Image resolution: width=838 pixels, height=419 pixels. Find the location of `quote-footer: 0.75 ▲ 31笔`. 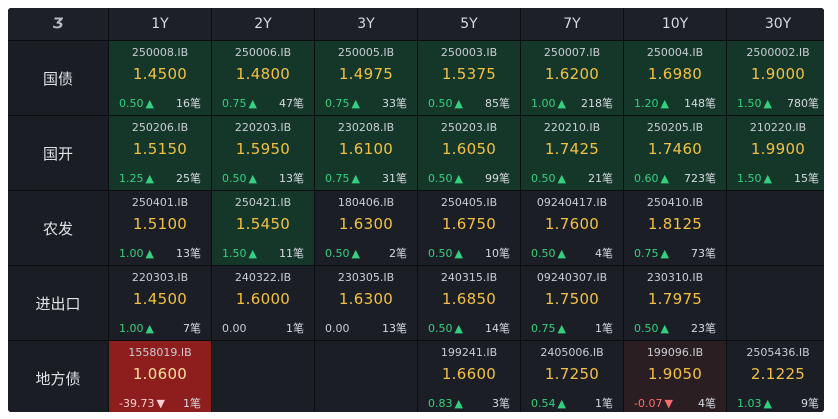

quote-footer: 0.75 ▲ 31笔 is located at coordinates (366, 178).